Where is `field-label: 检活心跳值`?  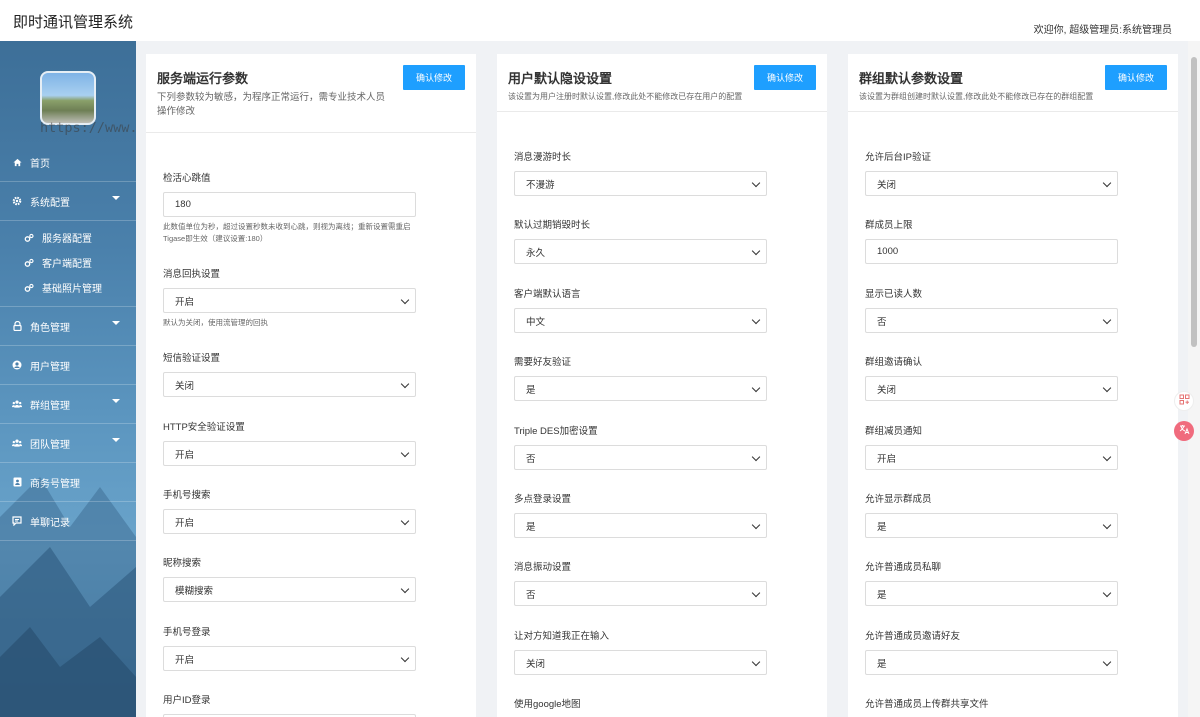 field-label: 检活心跳值 is located at coordinates (187, 178).